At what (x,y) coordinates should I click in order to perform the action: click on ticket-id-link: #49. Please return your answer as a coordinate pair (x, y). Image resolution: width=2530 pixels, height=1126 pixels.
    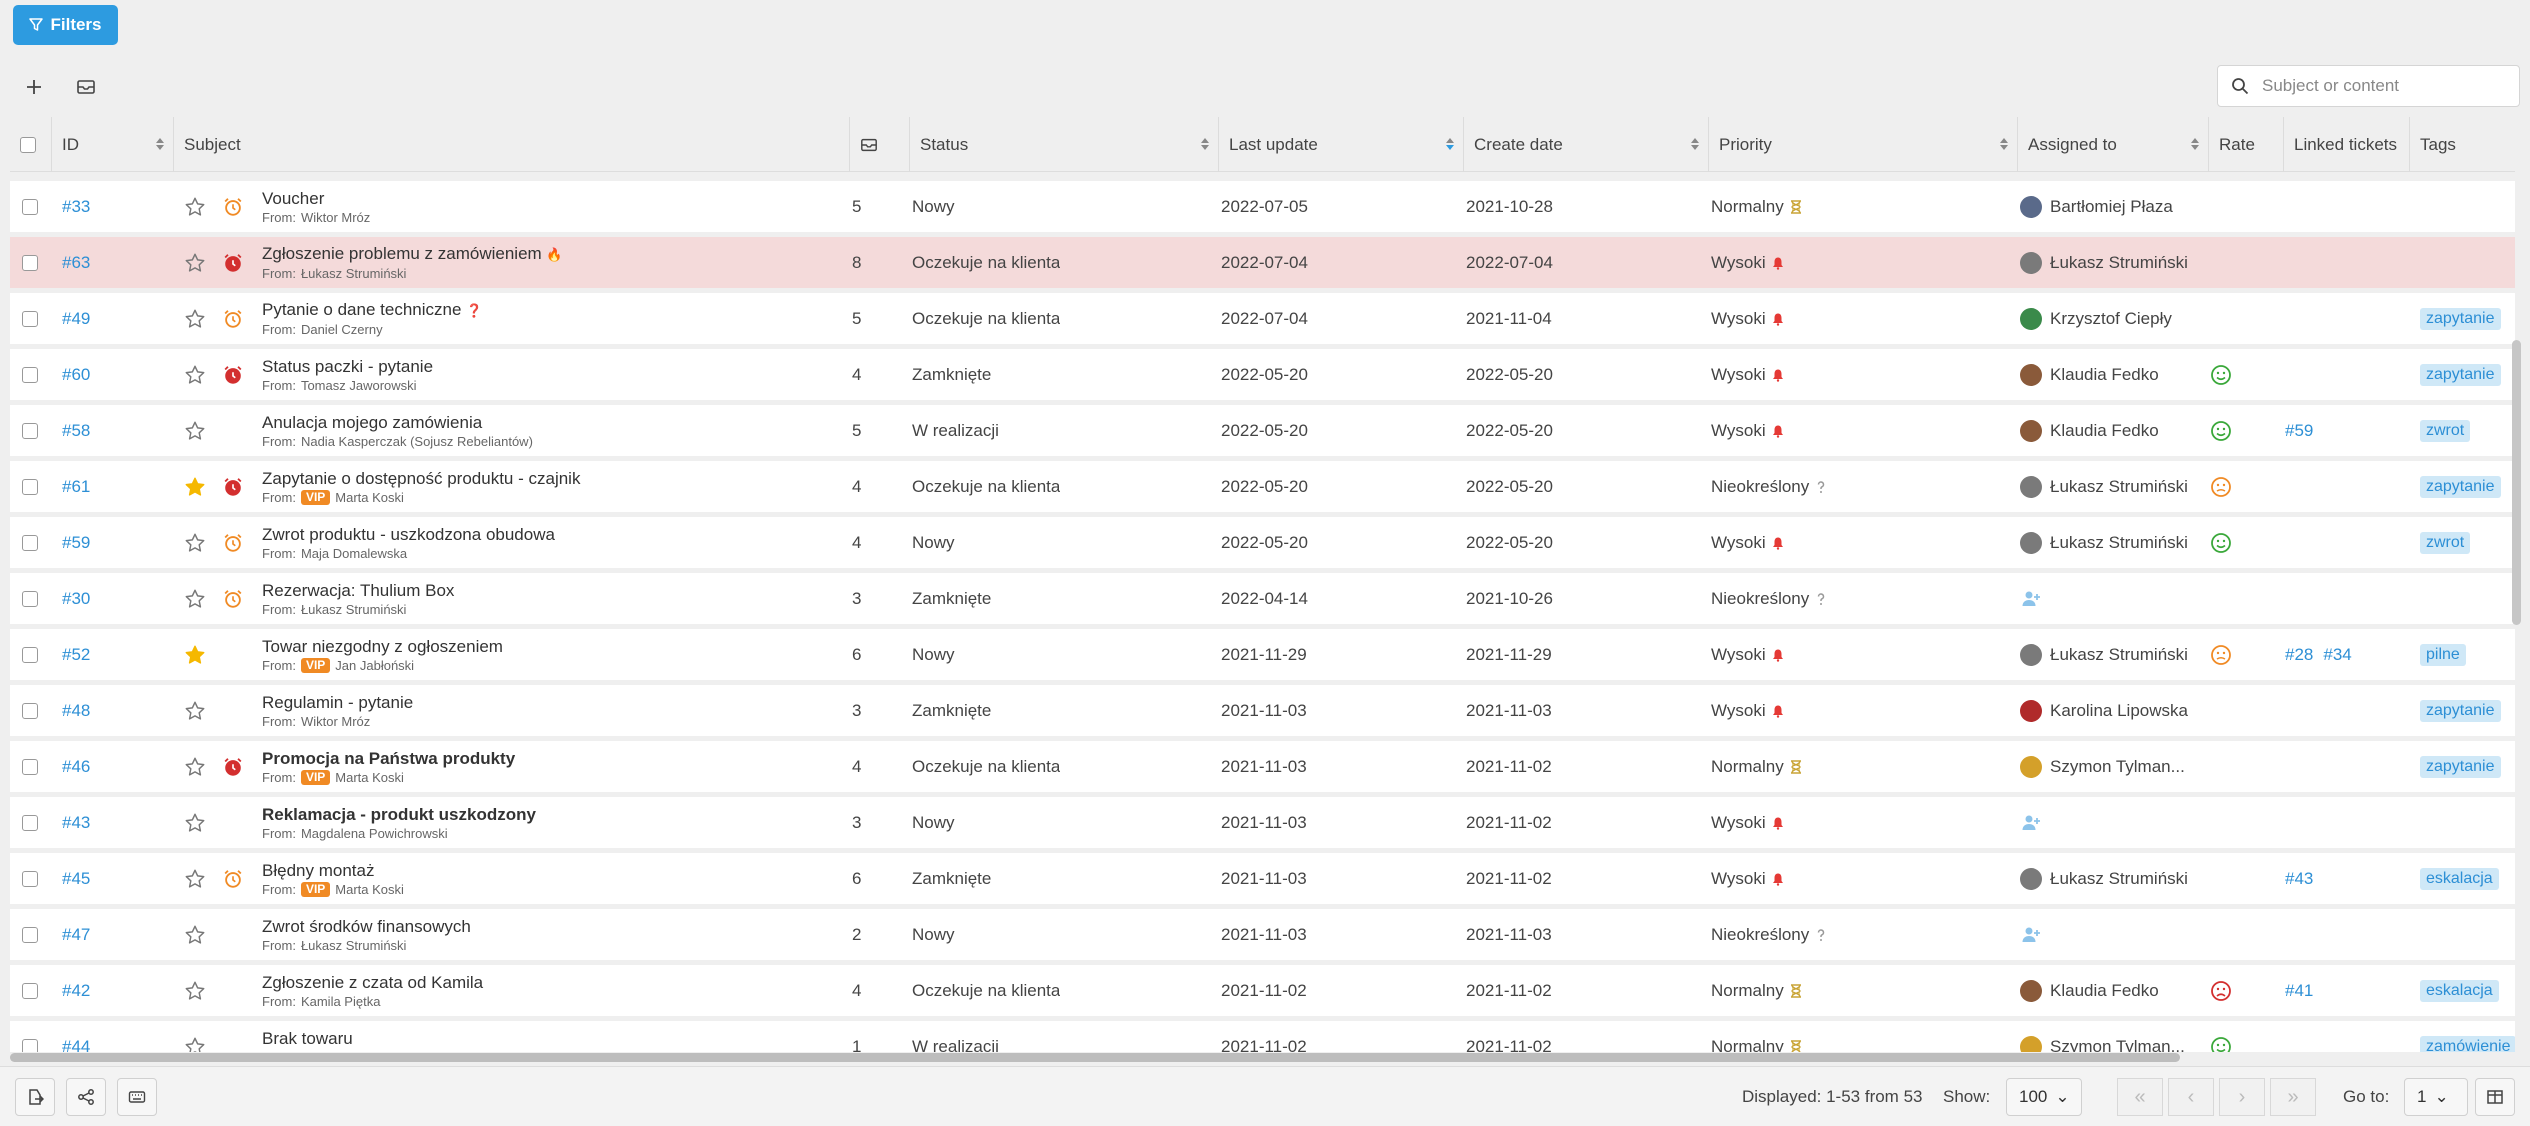
    Looking at the image, I should click on (76, 319).